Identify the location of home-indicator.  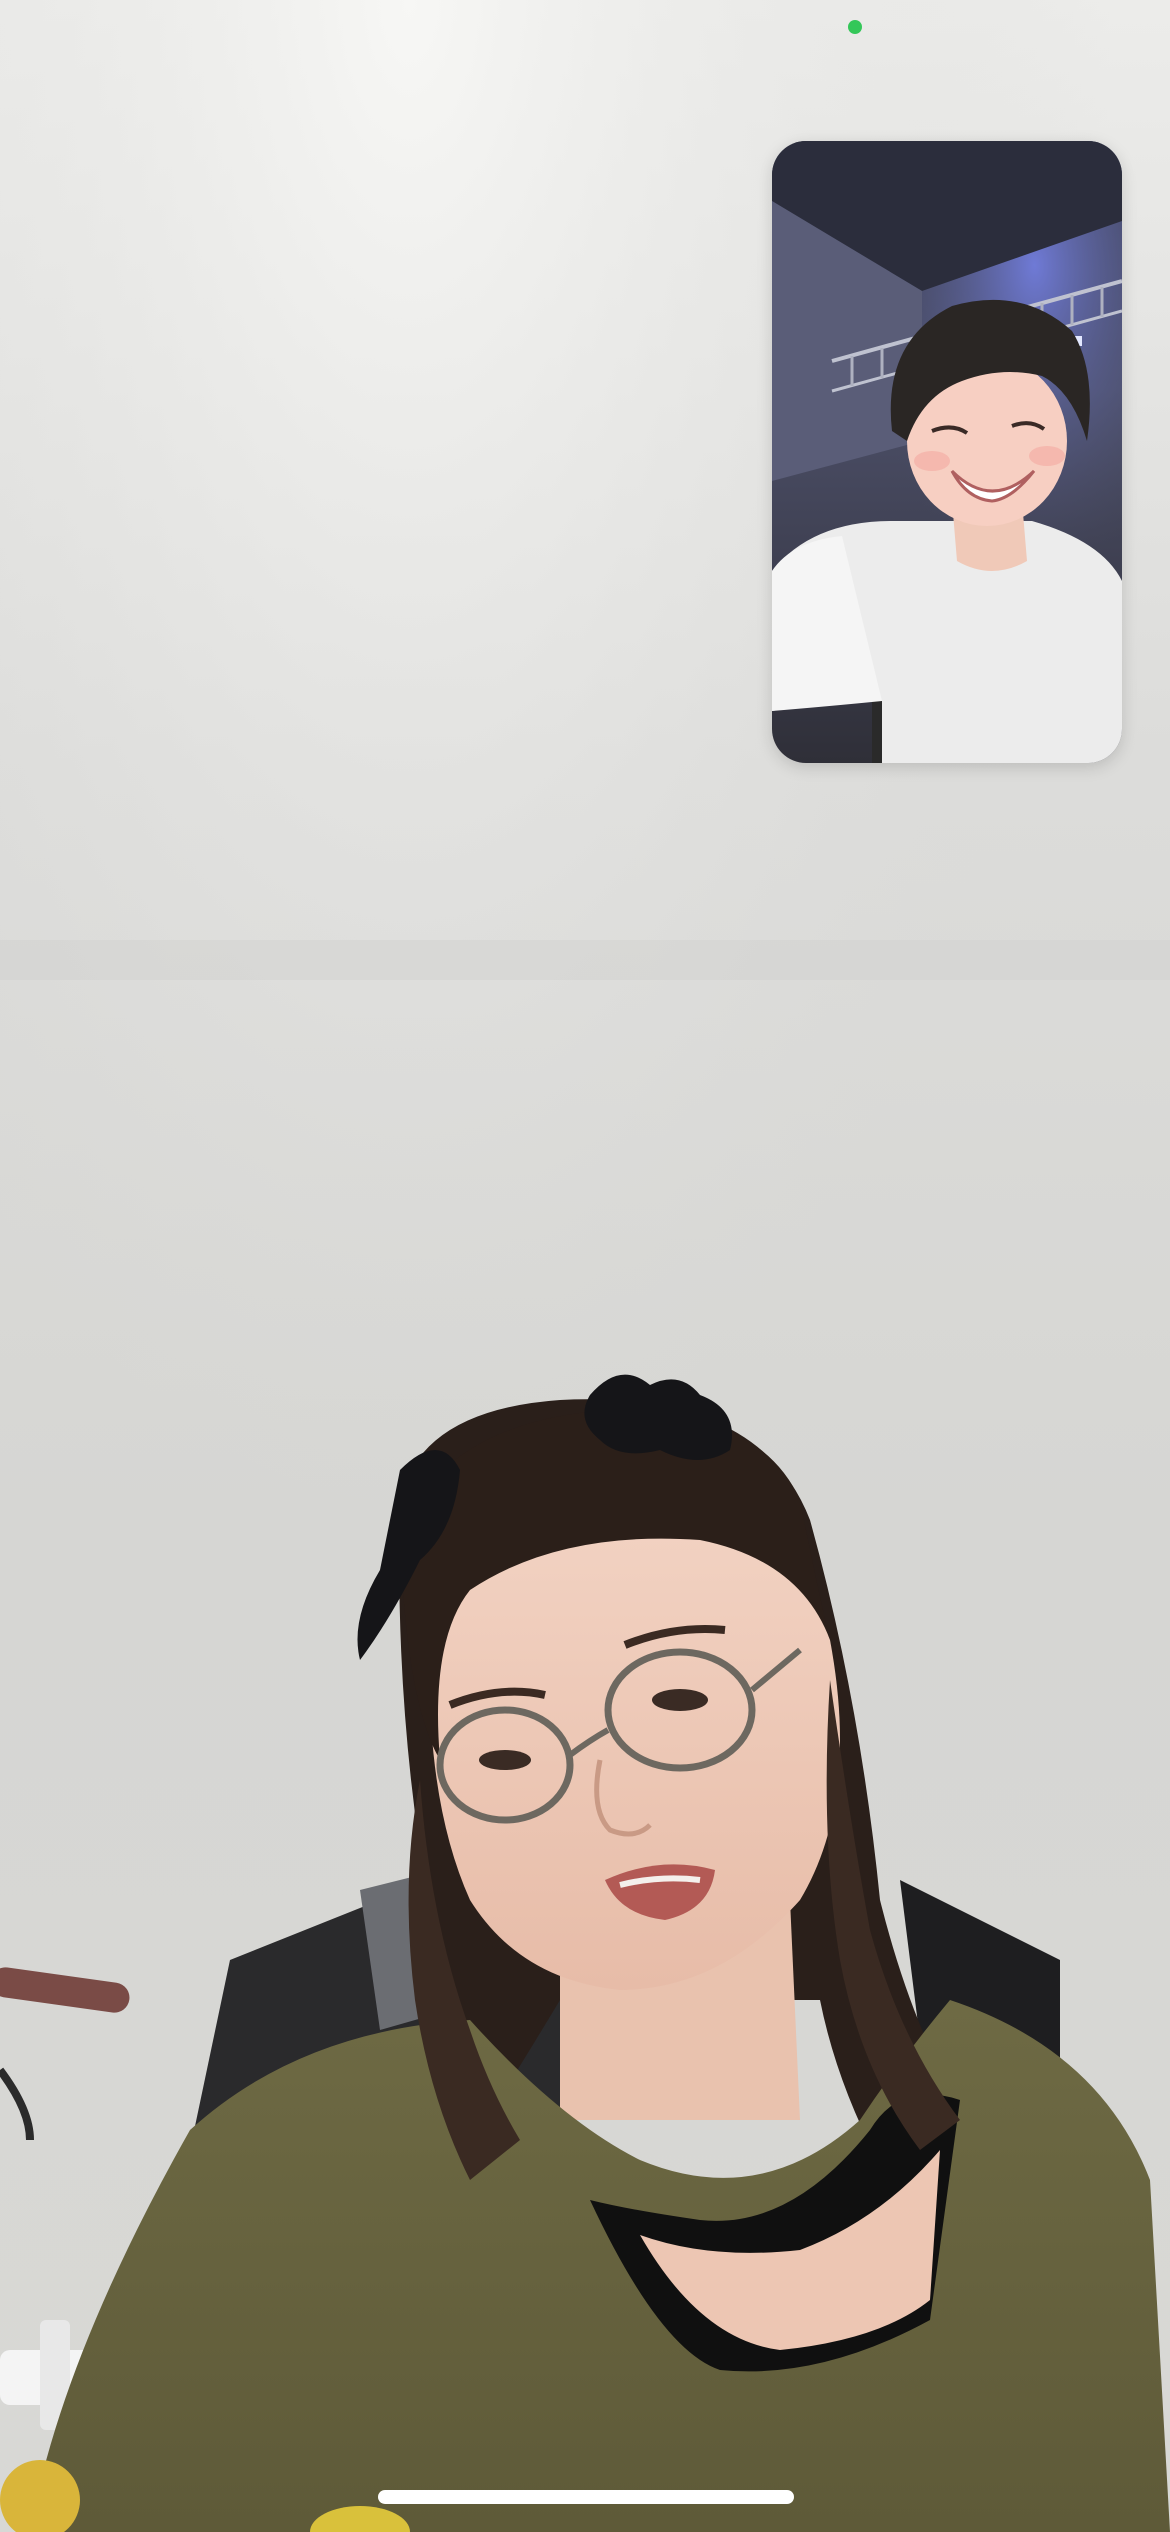
(586, 2497).